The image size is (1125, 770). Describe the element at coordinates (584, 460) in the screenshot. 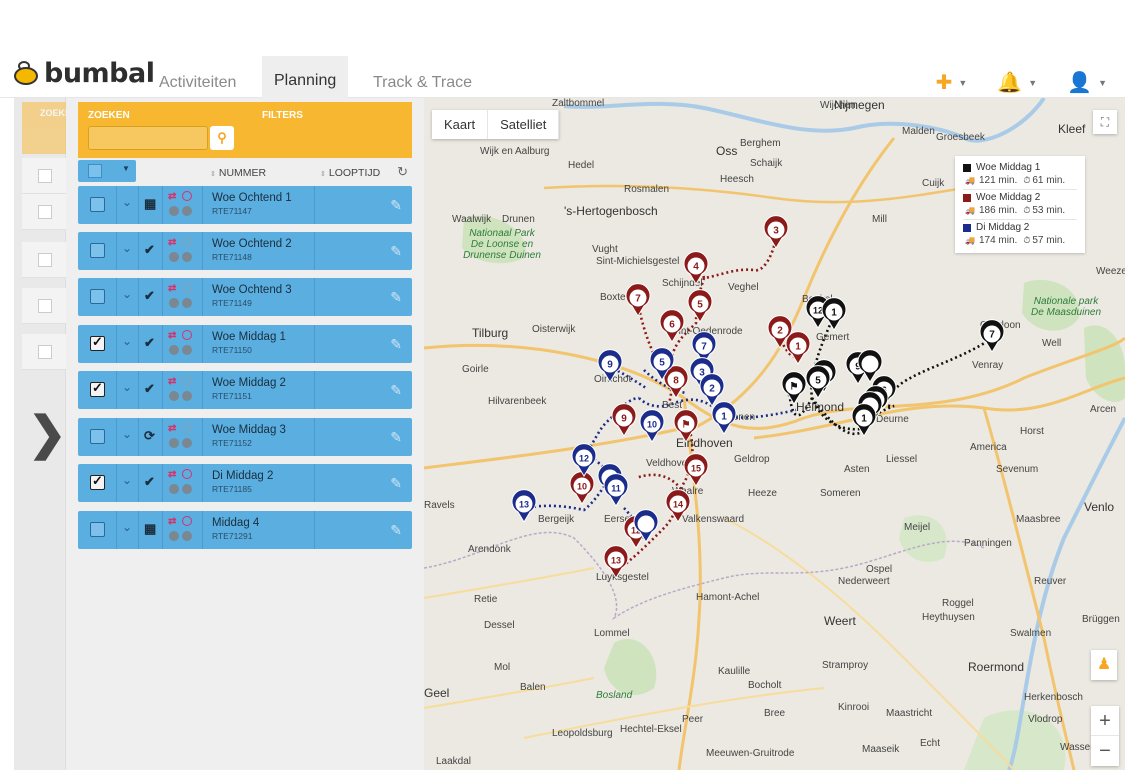

I see `stop-marker: 12` at that location.